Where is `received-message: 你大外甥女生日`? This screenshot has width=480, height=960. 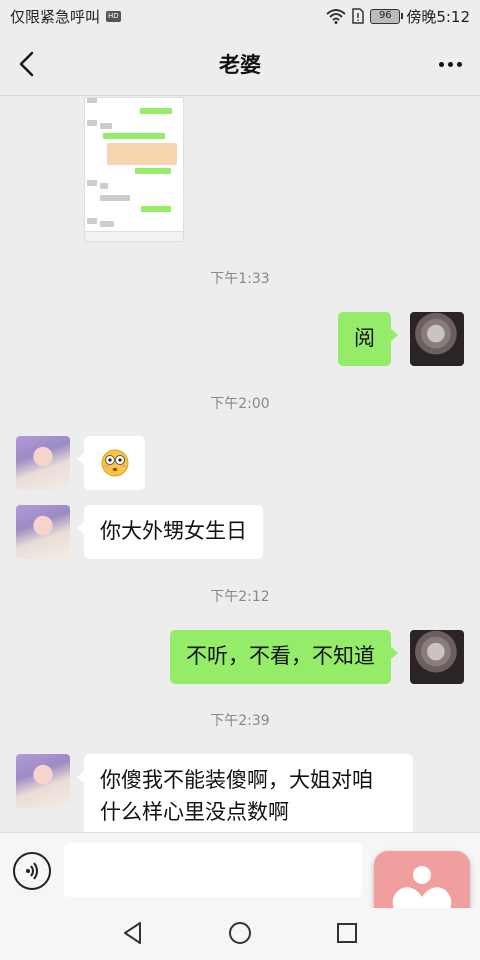 received-message: 你大外甥女生日 is located at coordinates (170, 532).